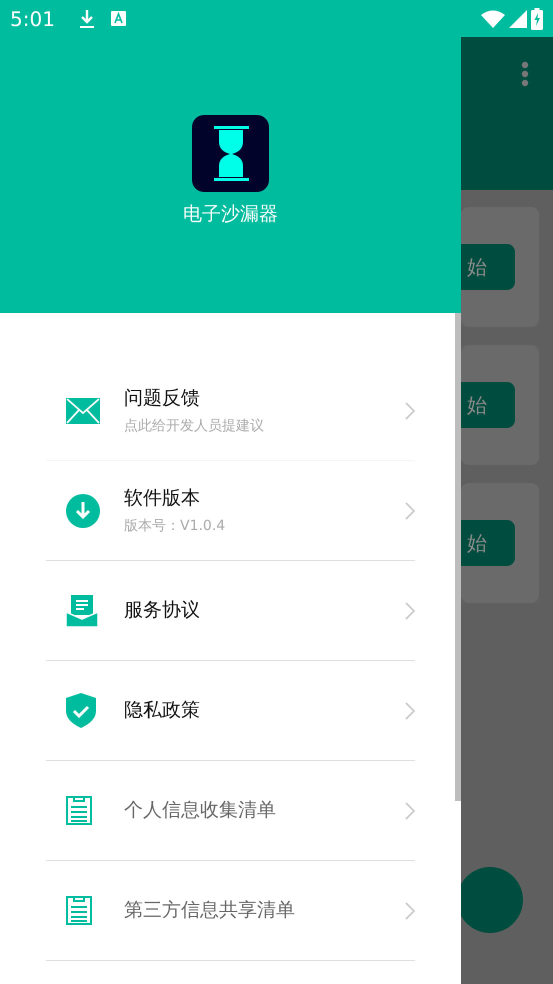  What do you see at coordinates (537, 19) in the screenshot?
I see `battery-icon` at bounding box center [537, 19].